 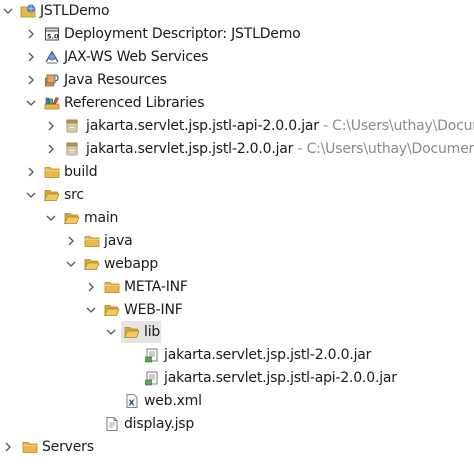 I want to click on library-icon, so click(x=52, y=103).